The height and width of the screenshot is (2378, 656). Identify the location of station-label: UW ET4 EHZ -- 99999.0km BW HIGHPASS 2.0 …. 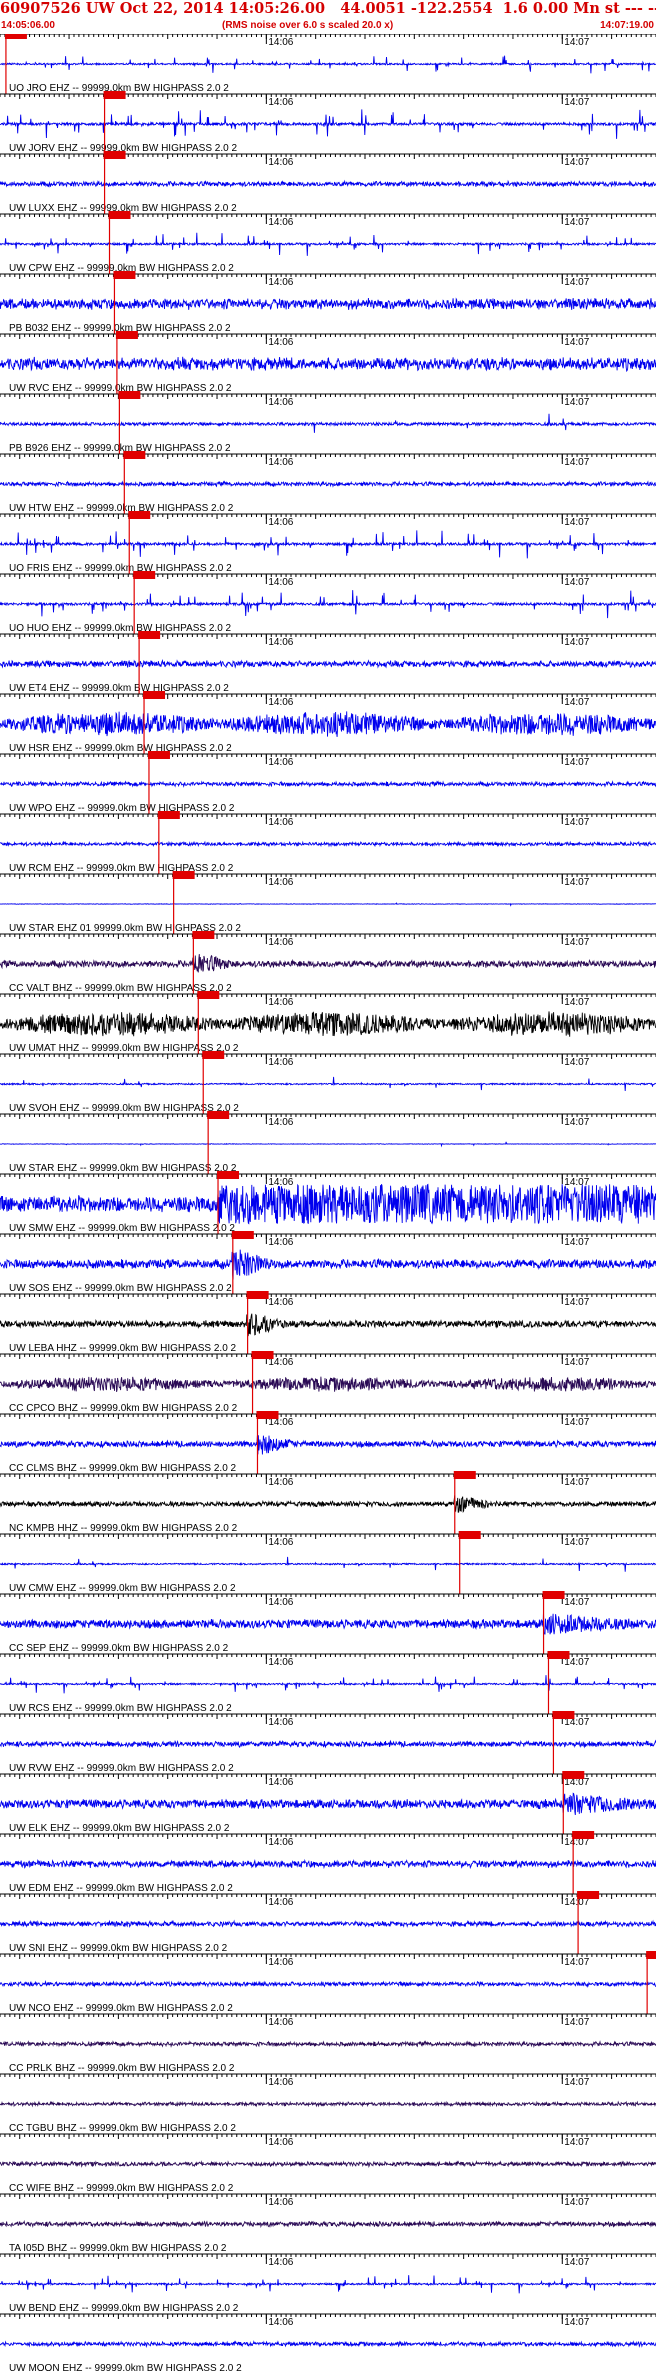
(119, 688).